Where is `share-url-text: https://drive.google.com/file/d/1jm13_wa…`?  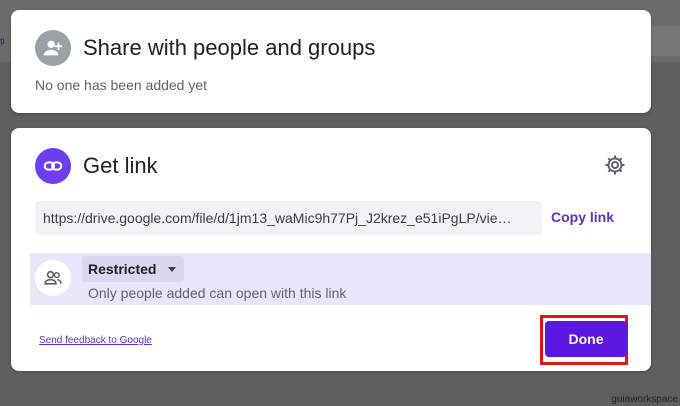 share-url-text: https://drive.google.com/file/d/1jm13_wa… is located at coordinates (277, 218).